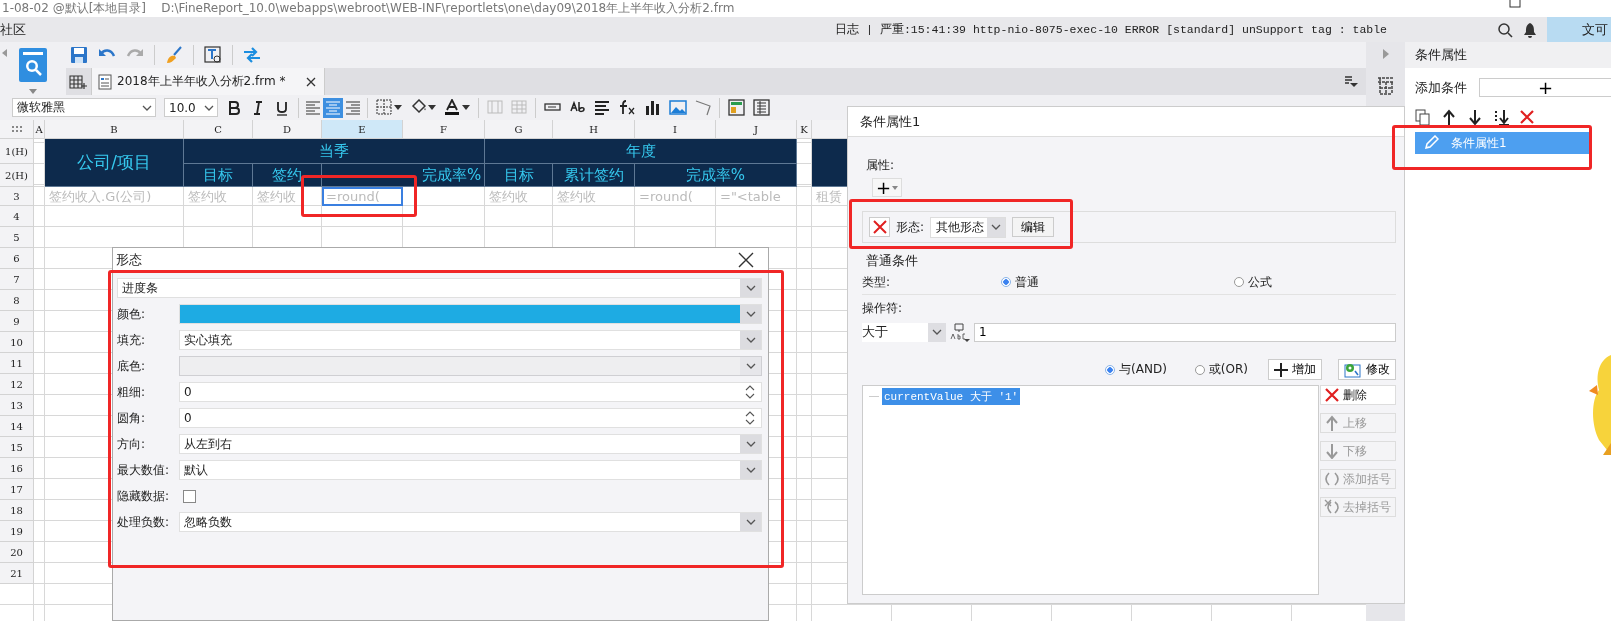  What do you see at coordinates (282, 107) in the screenshot?
I see `underline-icon` at bounding box center [282, 107].